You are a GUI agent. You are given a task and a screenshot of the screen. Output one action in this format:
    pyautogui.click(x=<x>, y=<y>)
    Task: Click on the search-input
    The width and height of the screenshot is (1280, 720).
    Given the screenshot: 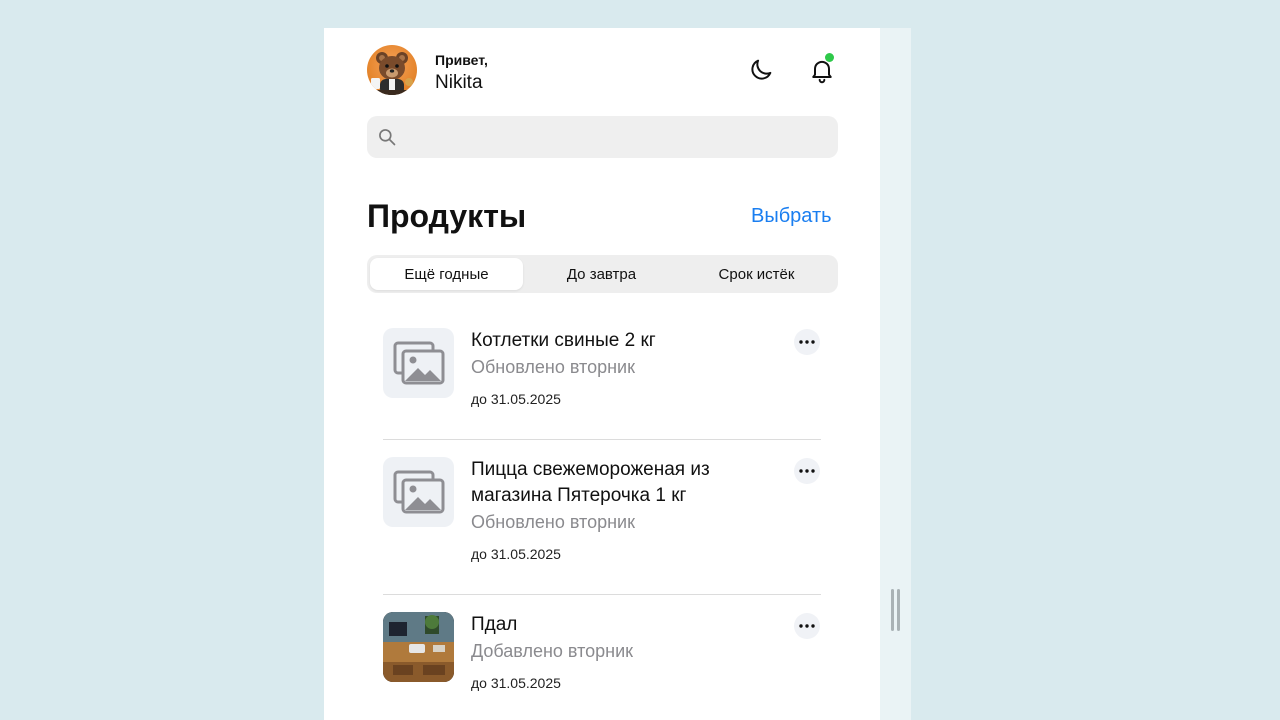 What is the action you would take?
    pyautogui.click(x=619, y=138)
    